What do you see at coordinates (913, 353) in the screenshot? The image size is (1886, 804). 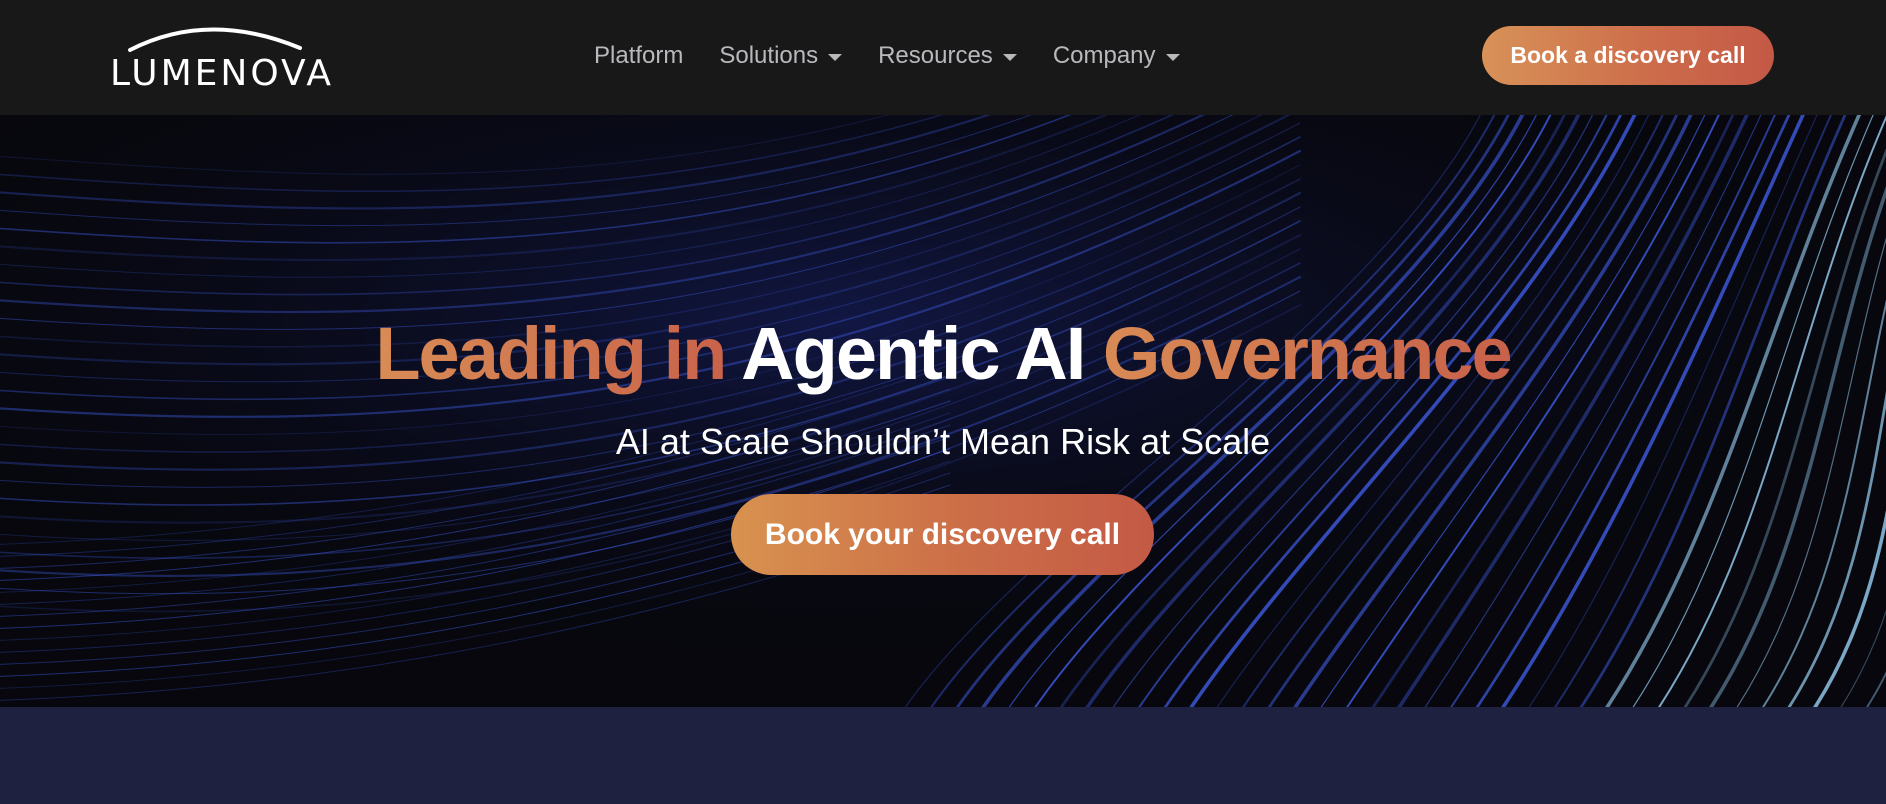 I see `hero-title-highlight: Agentic AI` at bounding box center [913, 353].